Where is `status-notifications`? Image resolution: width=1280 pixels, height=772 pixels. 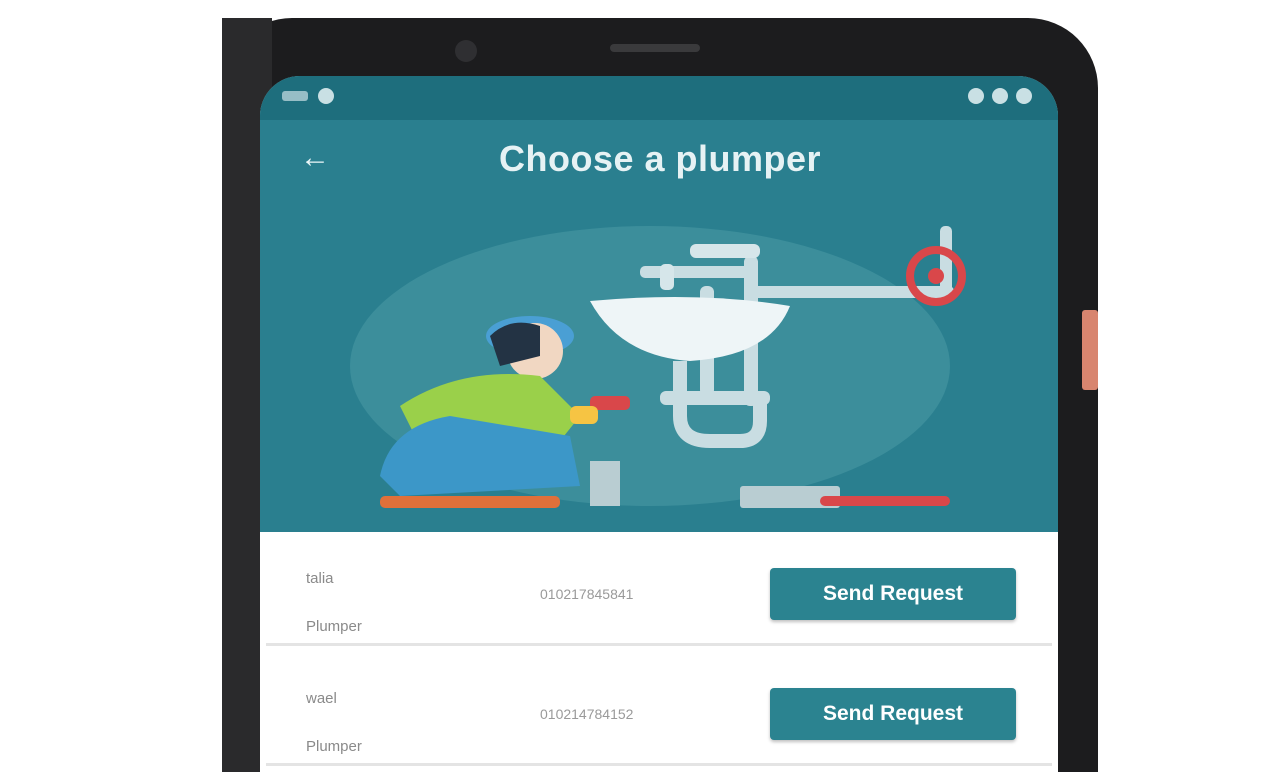 status-notifications is located at coordinates (308, 96).